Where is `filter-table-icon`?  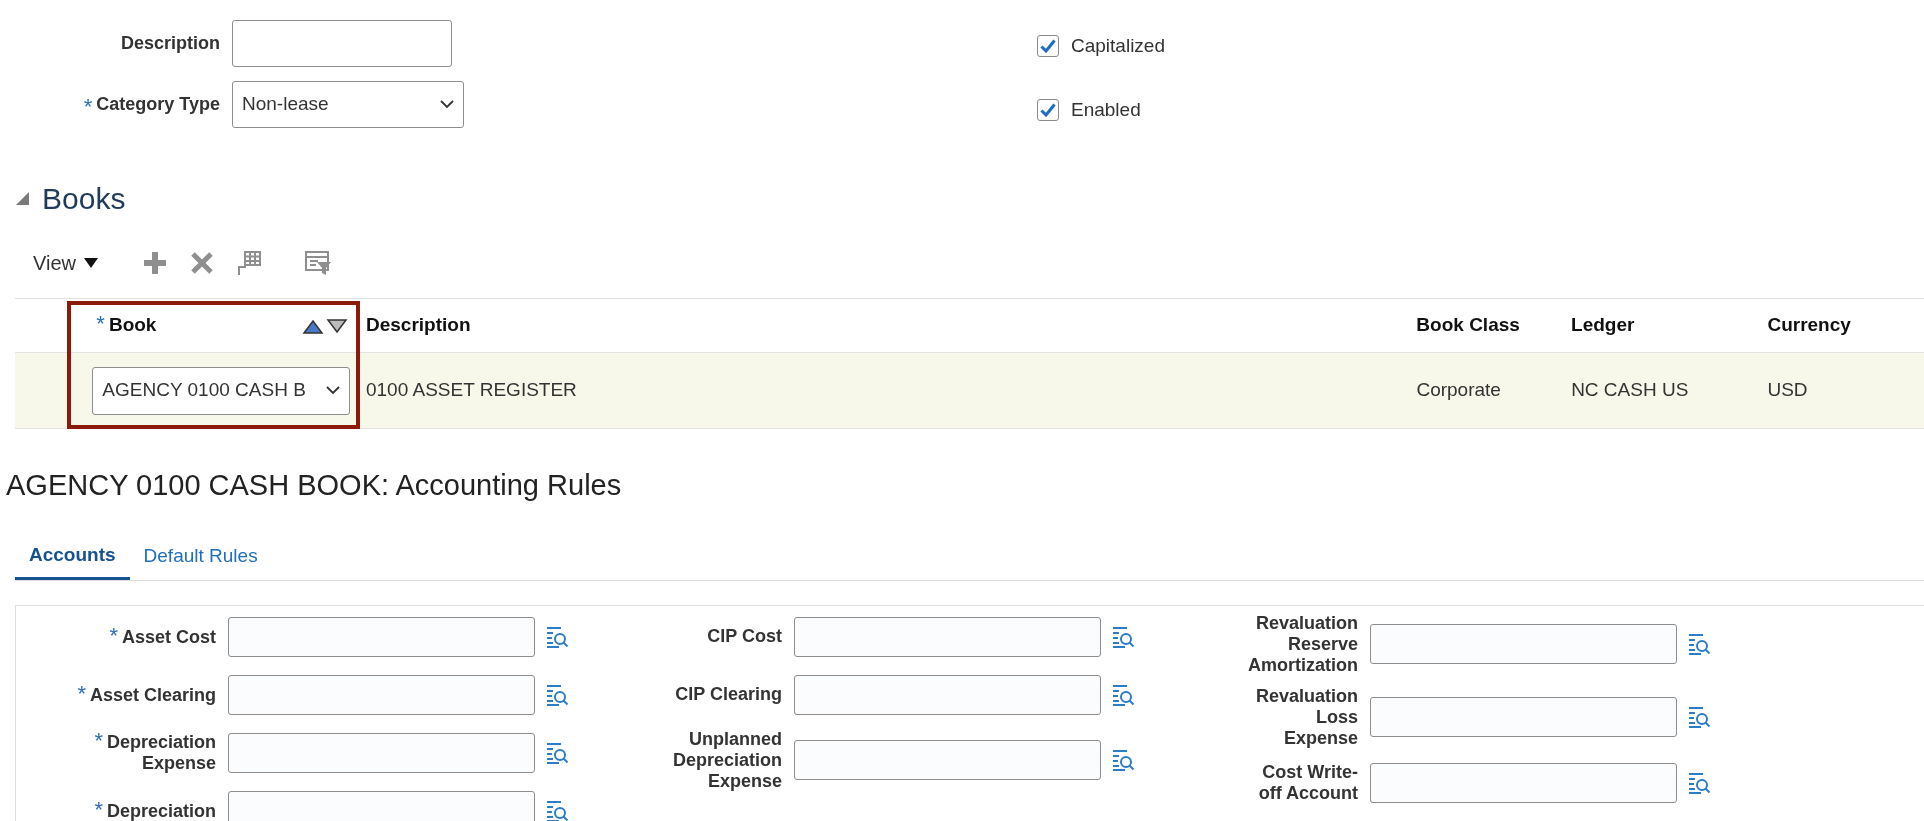 filter-table-icon is located at coordinates (318, 263).